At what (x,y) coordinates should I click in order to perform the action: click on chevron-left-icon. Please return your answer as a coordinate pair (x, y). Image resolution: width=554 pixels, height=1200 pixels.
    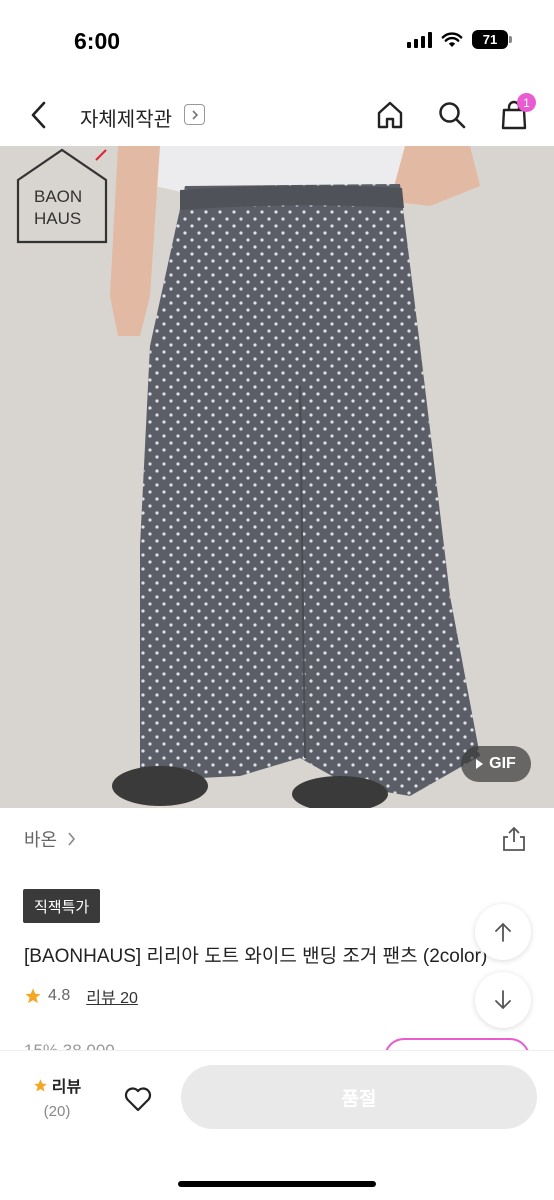
    Looking at the image, I should click on (38, 115).